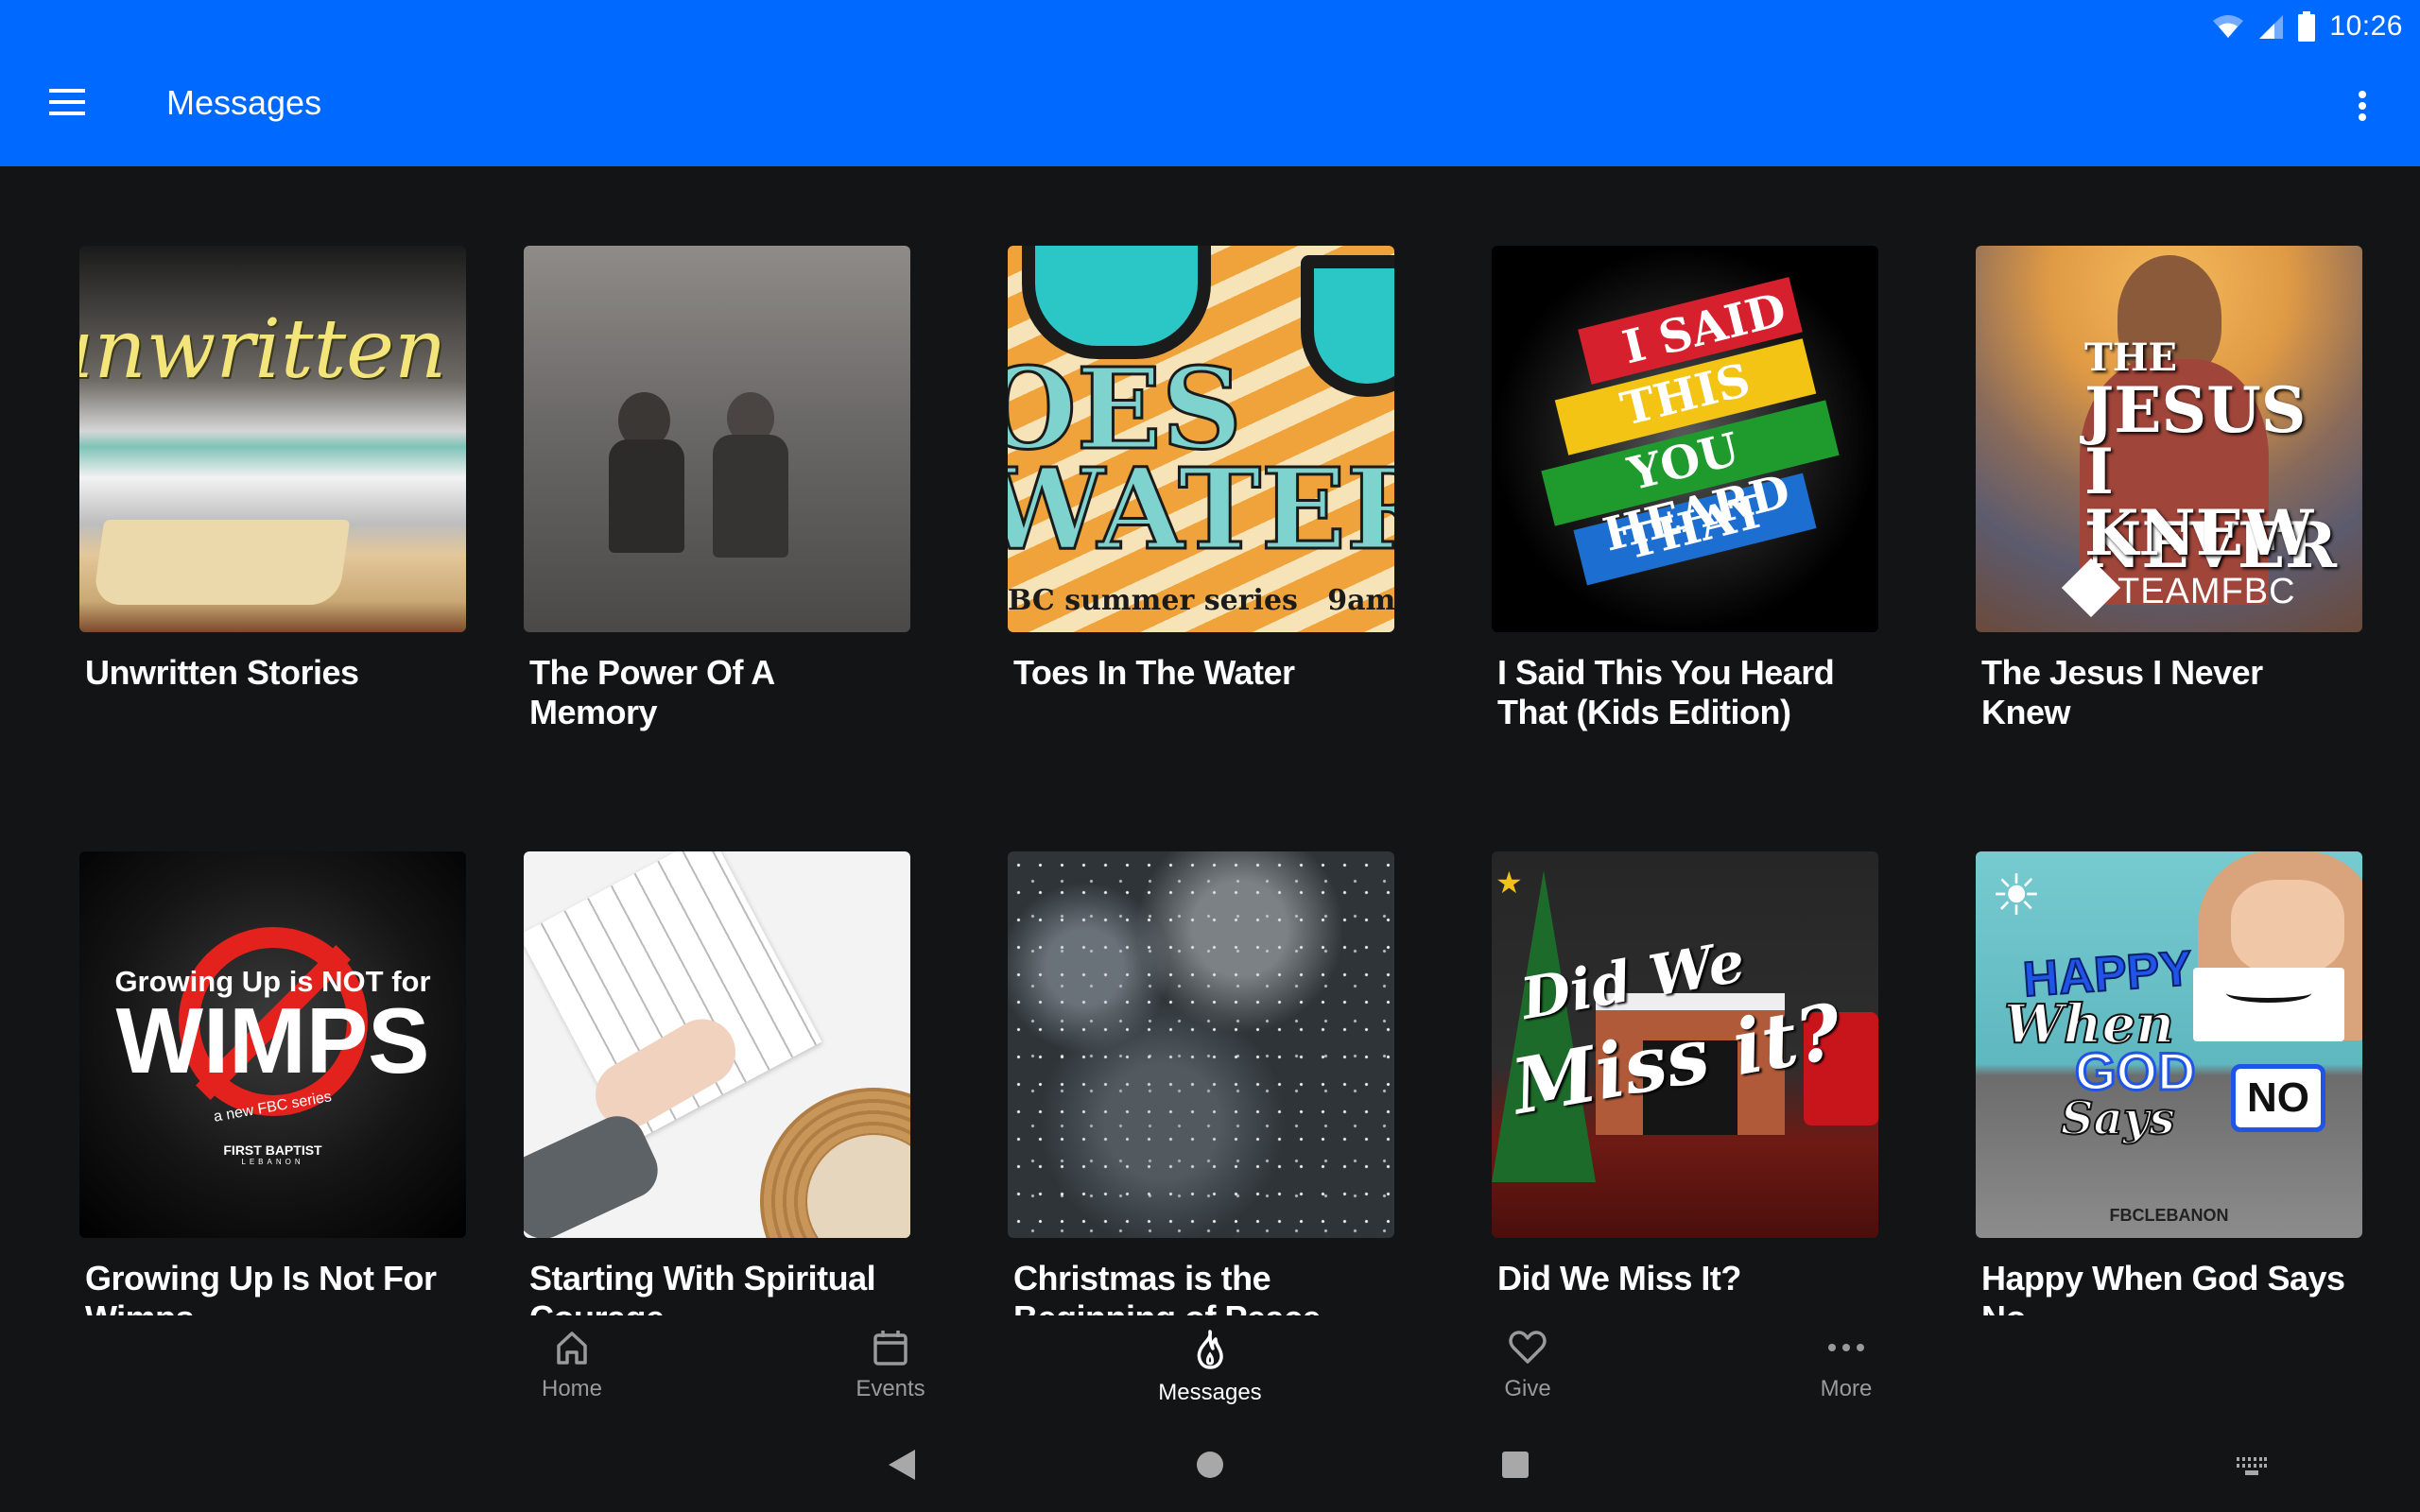 This screenshot has width=2420, height=1512. I want to click on thumbnail-art-main: WIMPS, so click(272, 1040).